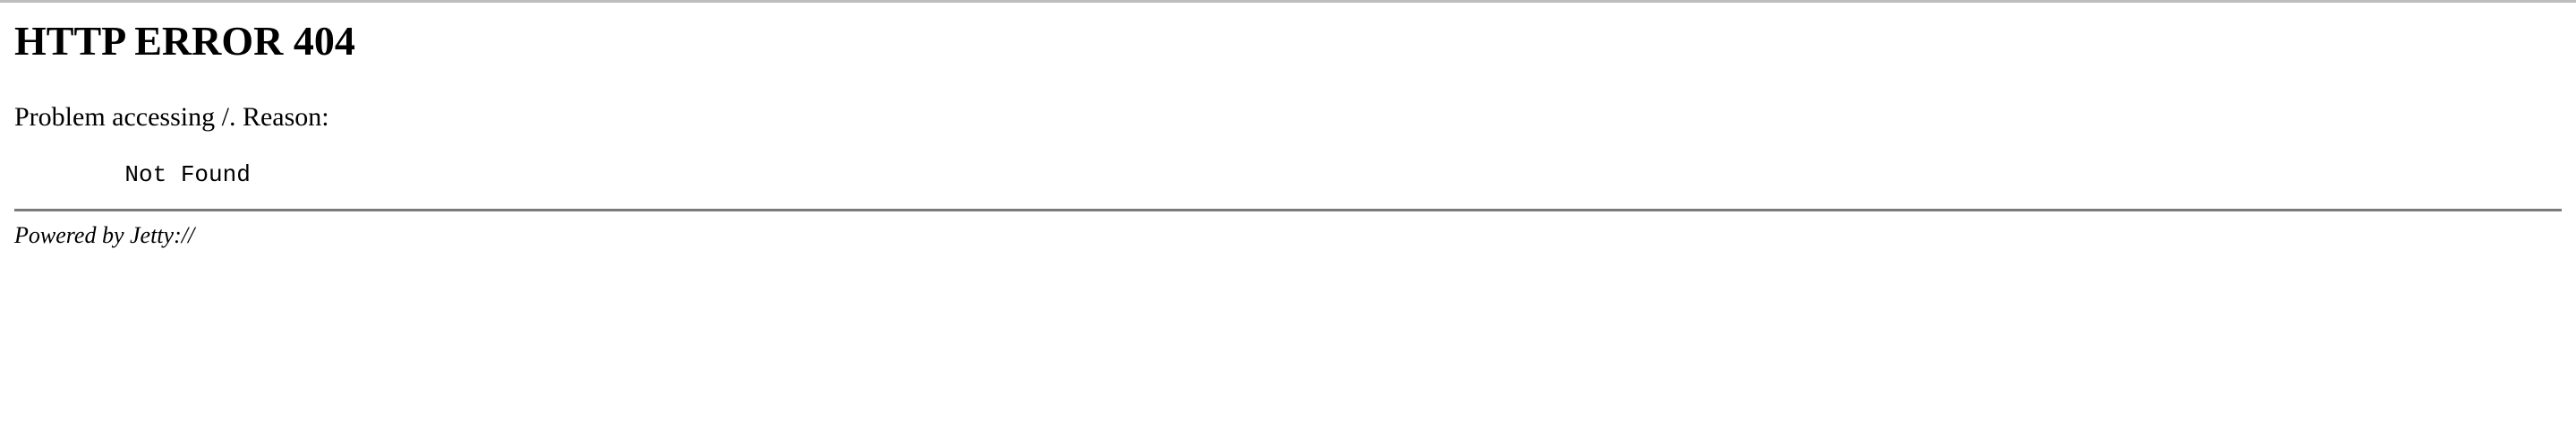 Image resolution: width=2576 pixels, height=439 pixels. Describe the element at coordinates (104, 235) in the screenshot. I see `powered-by-footer: Powered by Jetty://` at that location.